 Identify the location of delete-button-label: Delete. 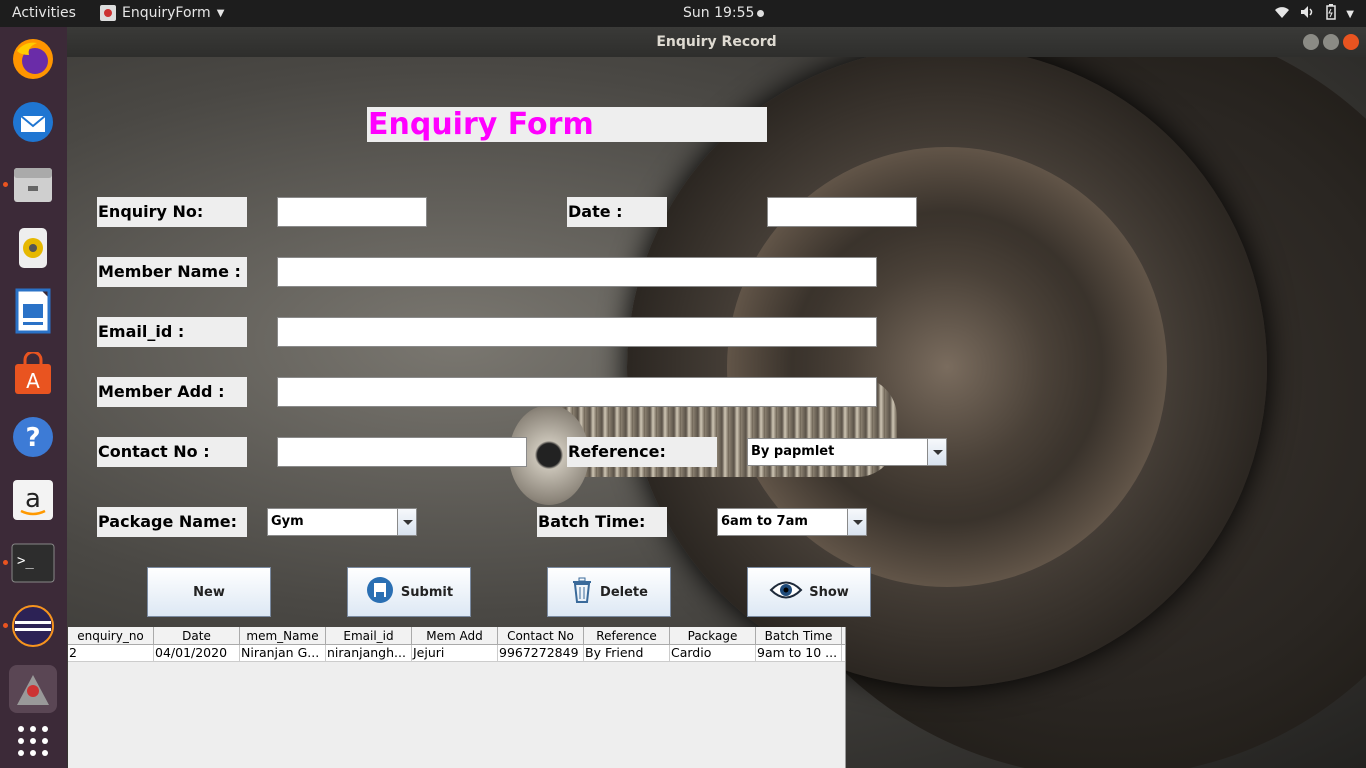
(624, 592).